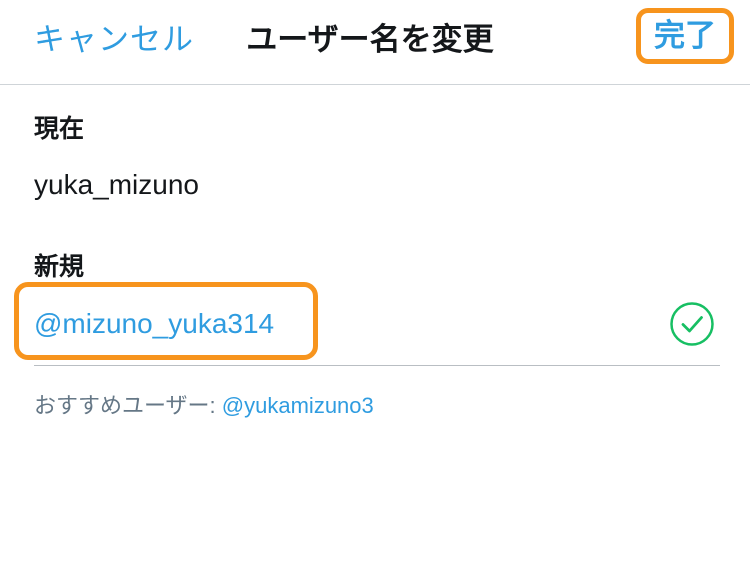 Image resolution: width=750 pixels, height=562 pixels. I want to click on done-button: 完了, so click(685, 36).